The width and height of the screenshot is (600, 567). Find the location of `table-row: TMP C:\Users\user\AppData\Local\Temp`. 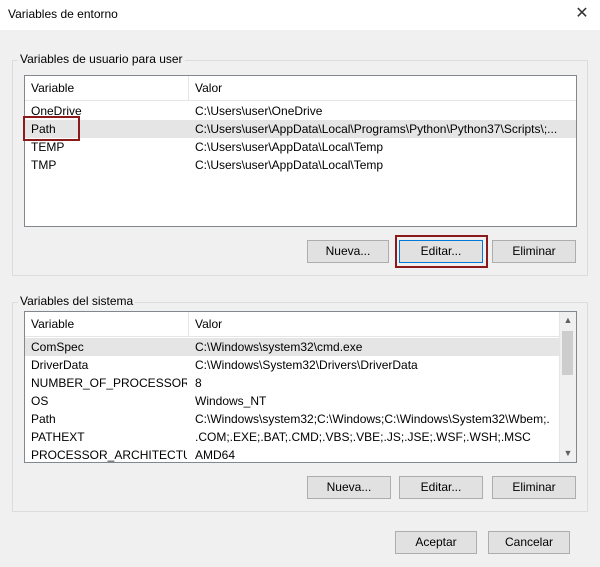

table-row: TMP C:\Users\user\AppData\Local\Temp is located at coordinates (300, 165).